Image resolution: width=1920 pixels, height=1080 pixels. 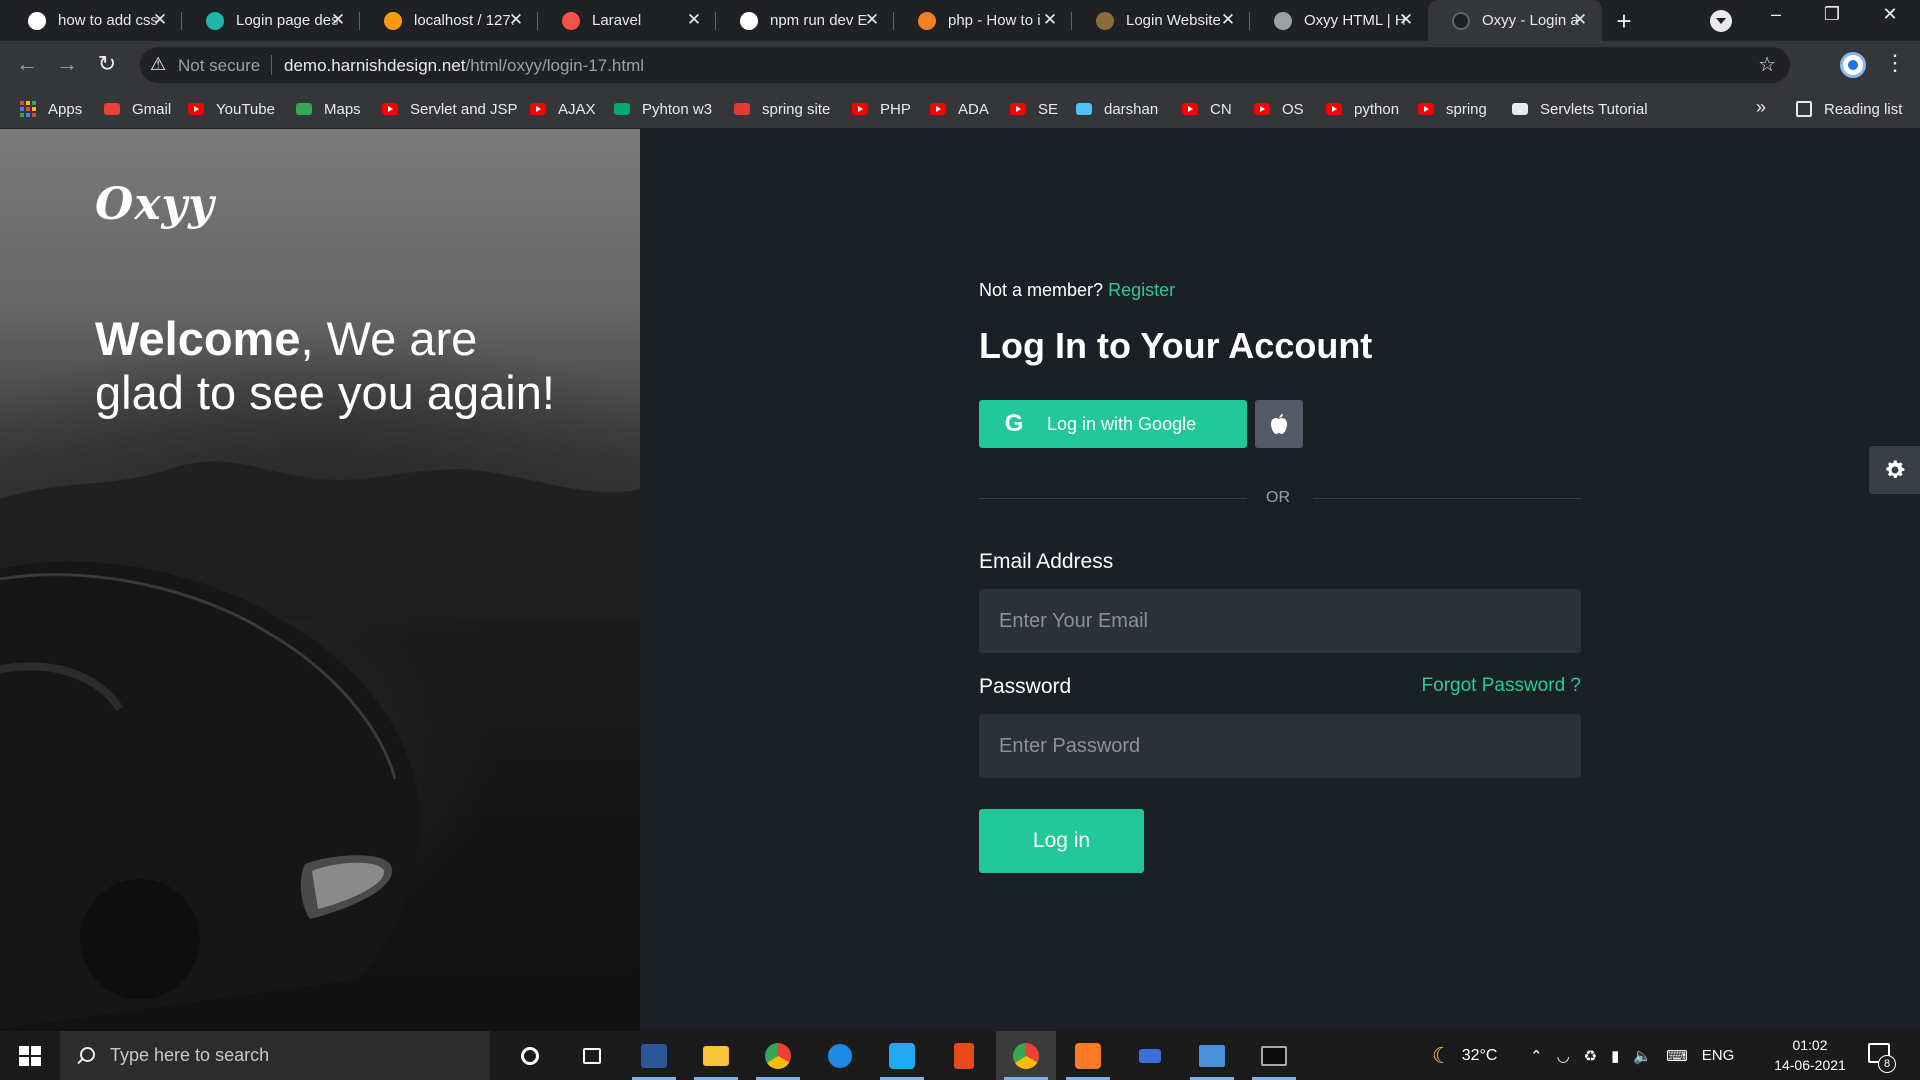 I want to click on bookmark-item: YouTube, so click(x=231, y=109).